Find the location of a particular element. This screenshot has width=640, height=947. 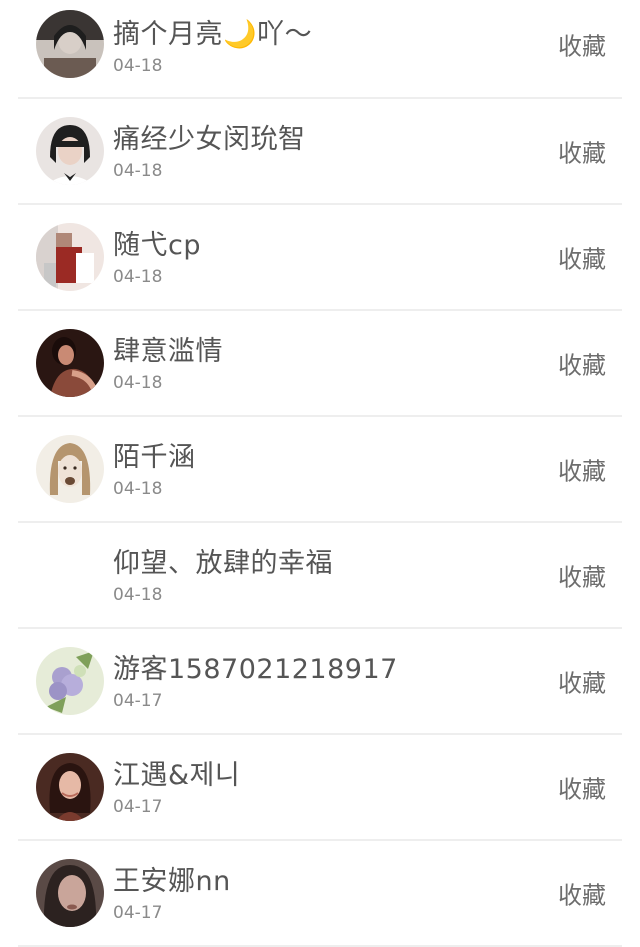

user-name: 陌千涵 is located at coordinates (154, 457).